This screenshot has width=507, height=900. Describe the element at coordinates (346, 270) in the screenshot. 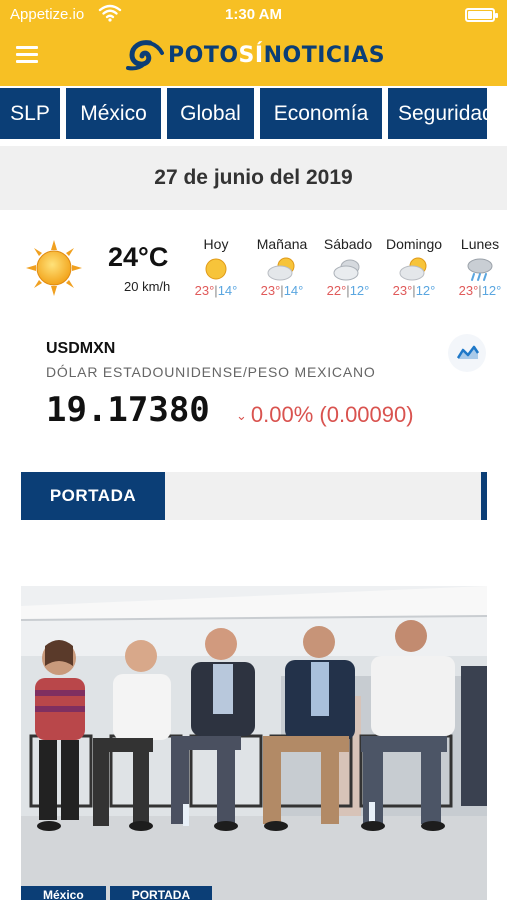

I see `cloudy-icon` at that location.